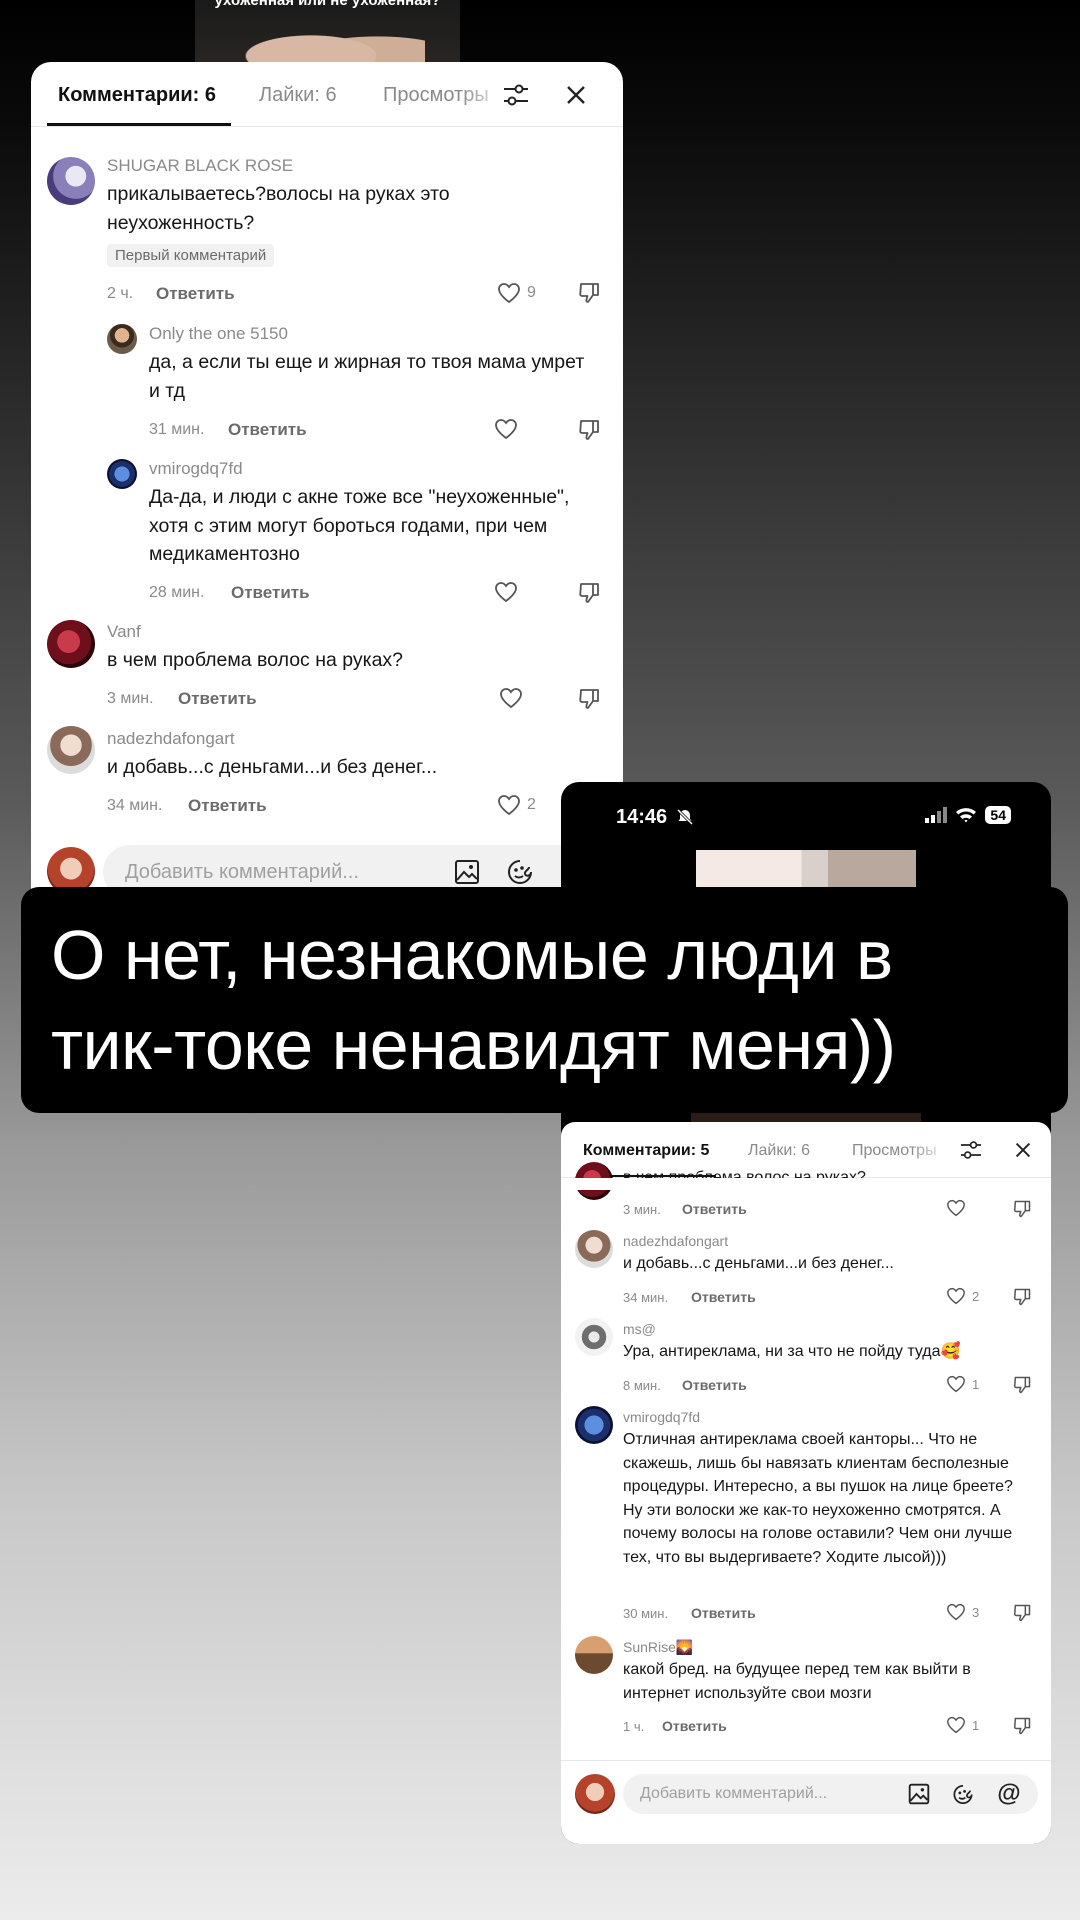  I want to click on comment-input: Добавить комментарий... @, so click(830, 1794).